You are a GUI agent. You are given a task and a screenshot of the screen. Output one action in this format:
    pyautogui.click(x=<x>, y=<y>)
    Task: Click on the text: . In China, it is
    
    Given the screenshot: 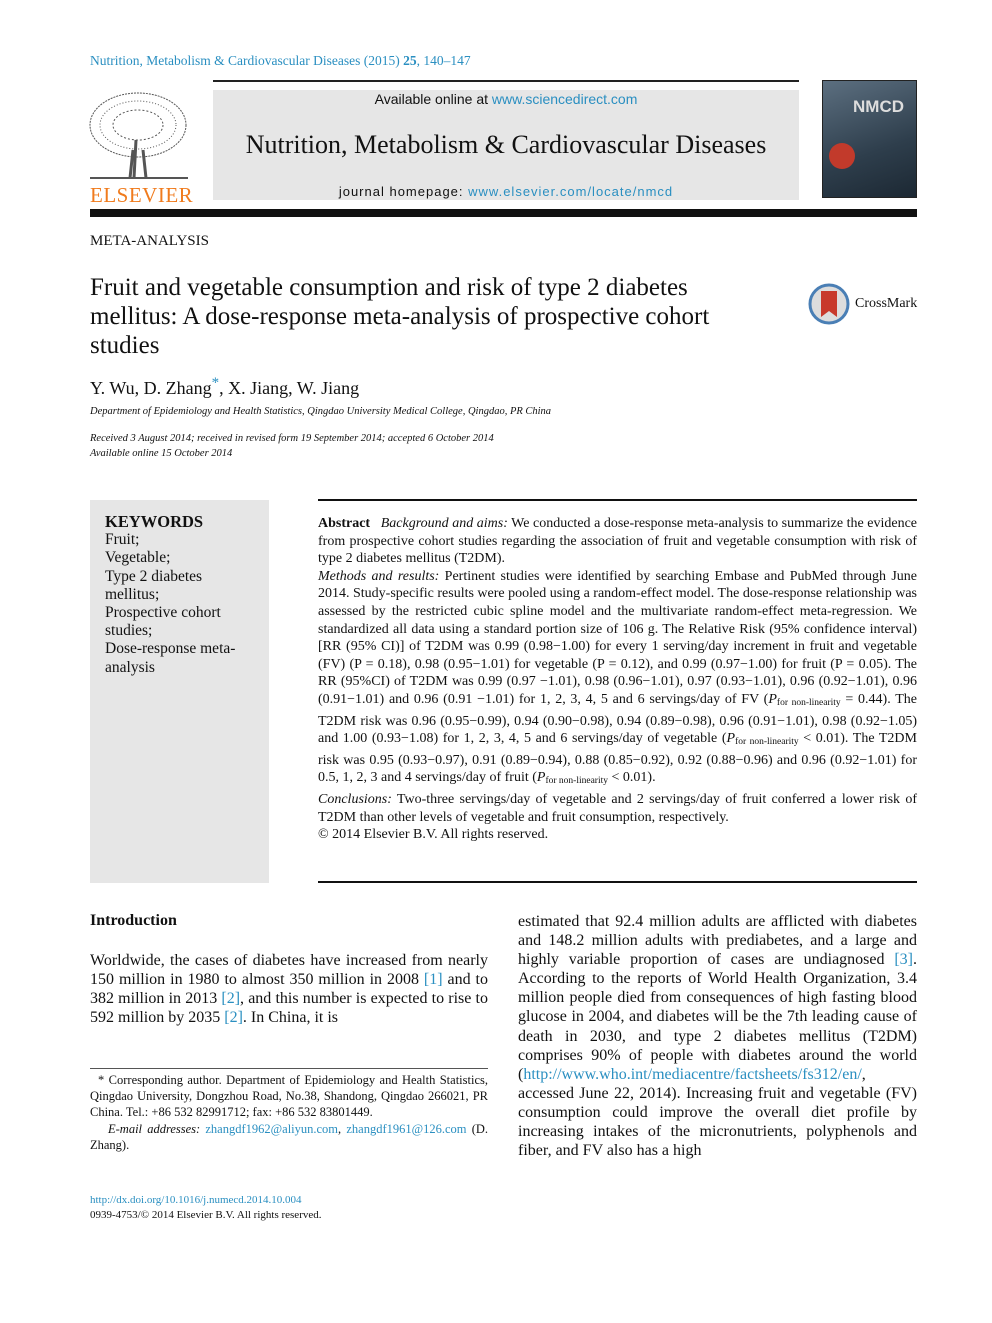 What is the action you would take?
    pyautogui.click(x=290, y=1018)
    